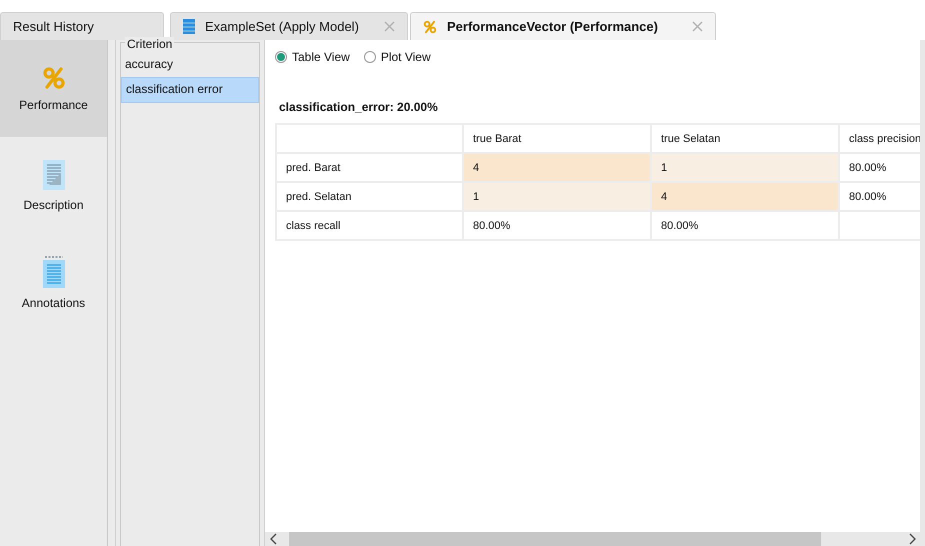 This screenshot has width=925, height=546. What do you see at coordinates (149, 44) in the screenshot?
I see `criterion-title: Criterion` at bounding box center [149, 44].